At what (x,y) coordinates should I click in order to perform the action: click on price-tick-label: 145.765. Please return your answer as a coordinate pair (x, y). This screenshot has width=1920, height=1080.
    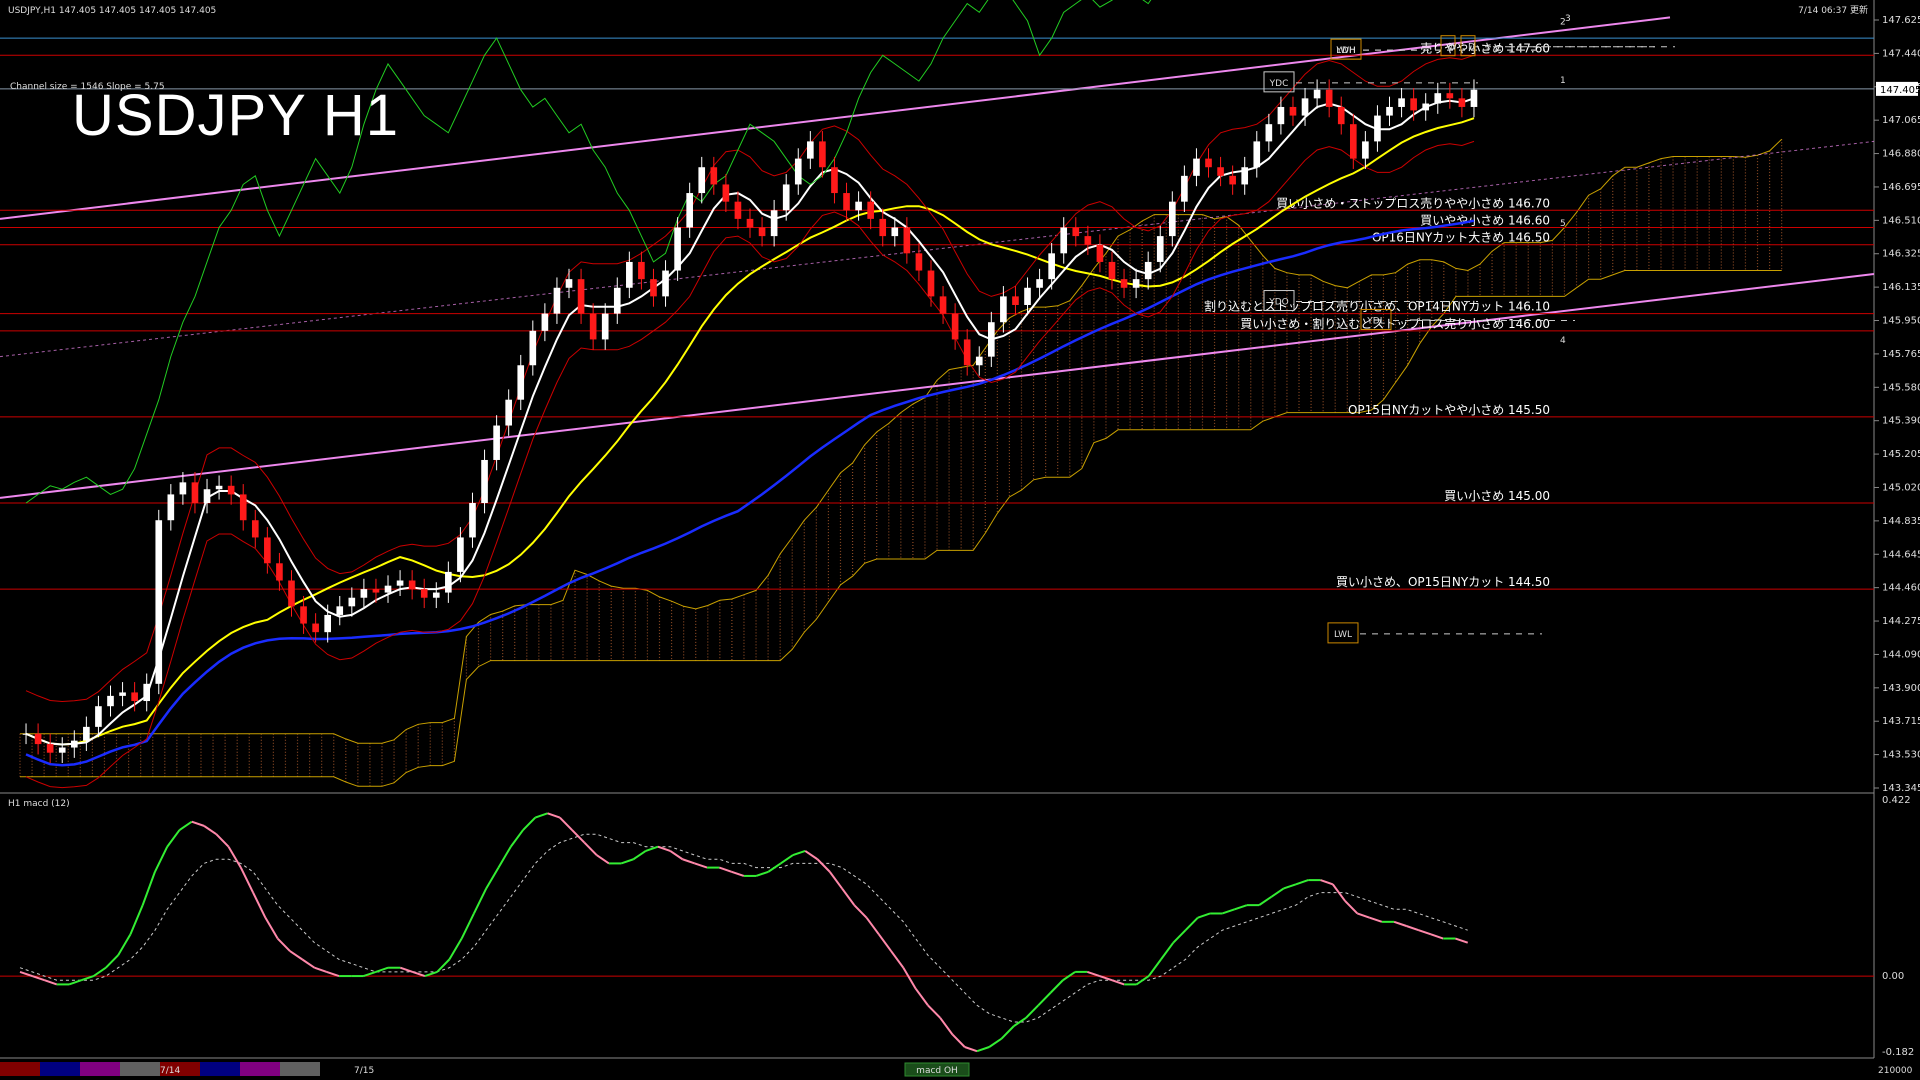
    Looking at the image, I should click on (1901, 354).